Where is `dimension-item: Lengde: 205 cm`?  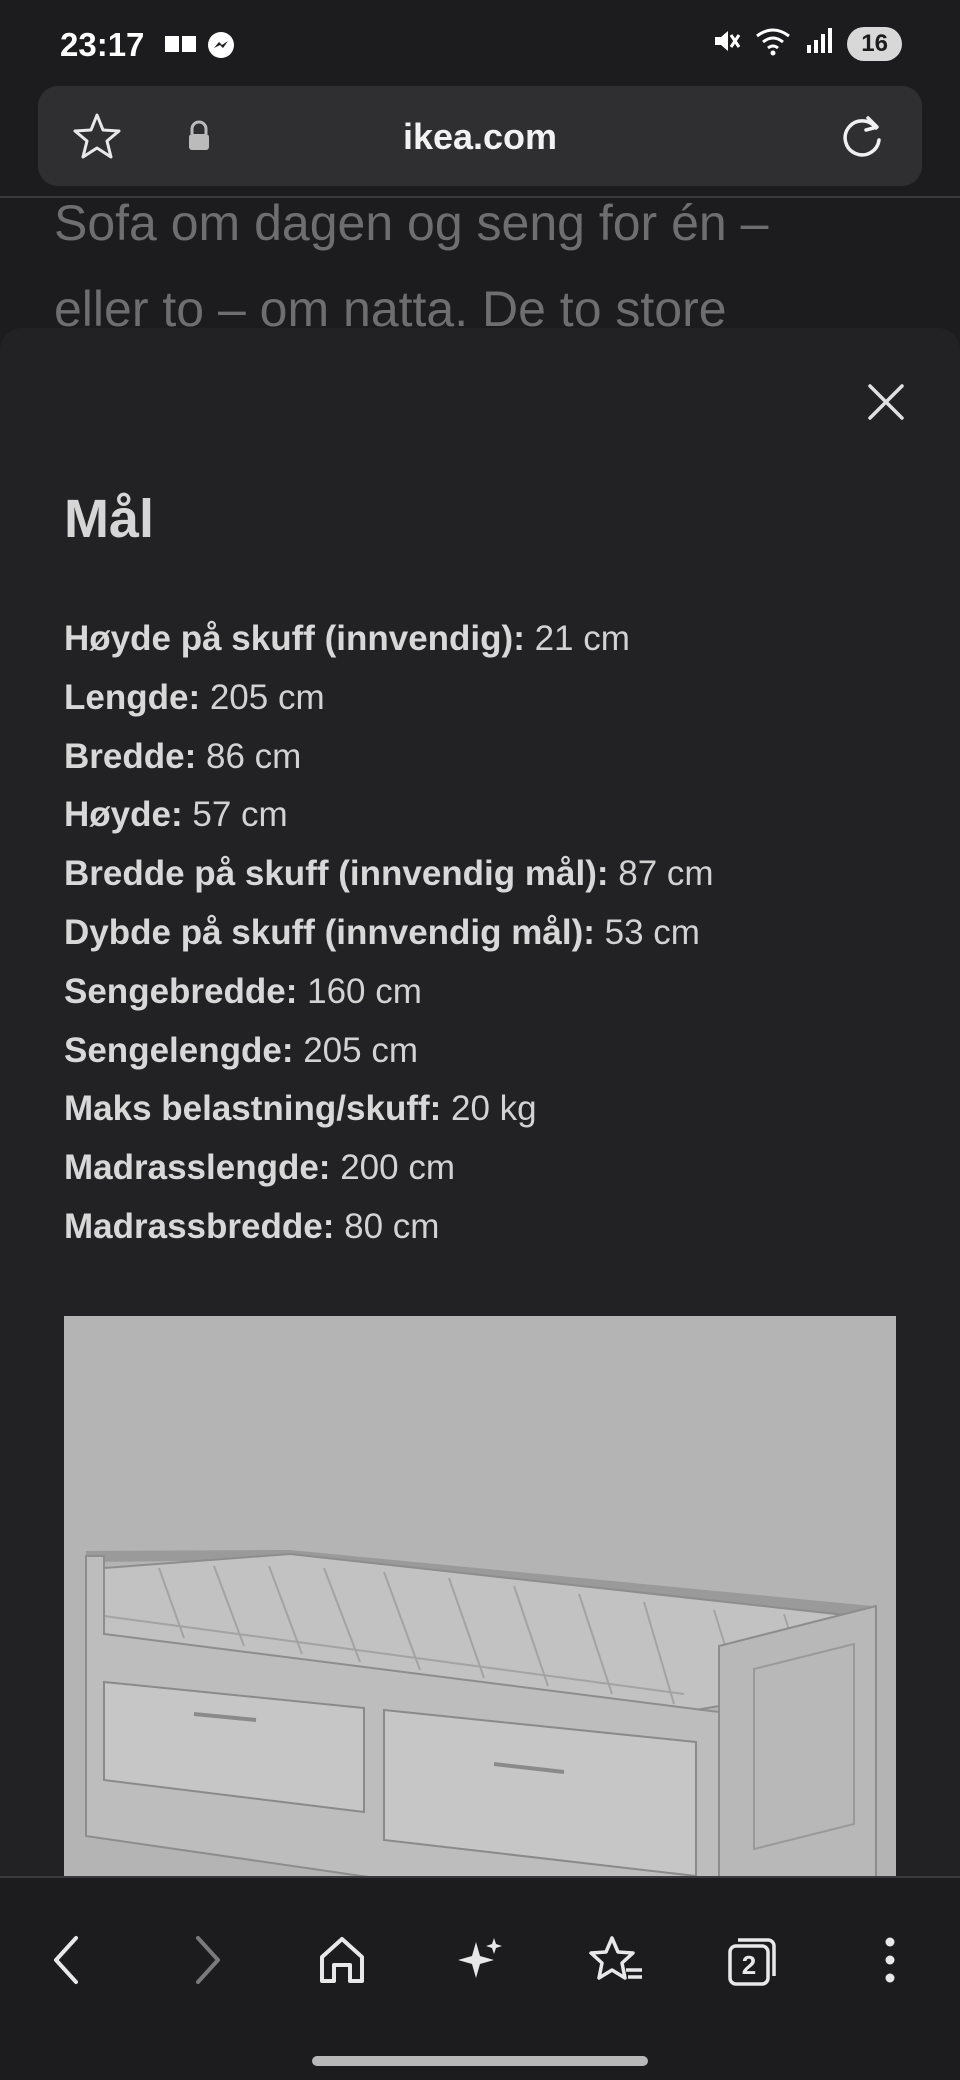
dimension-item: Lengde: 205 cm is located at coordinates (494, 698).